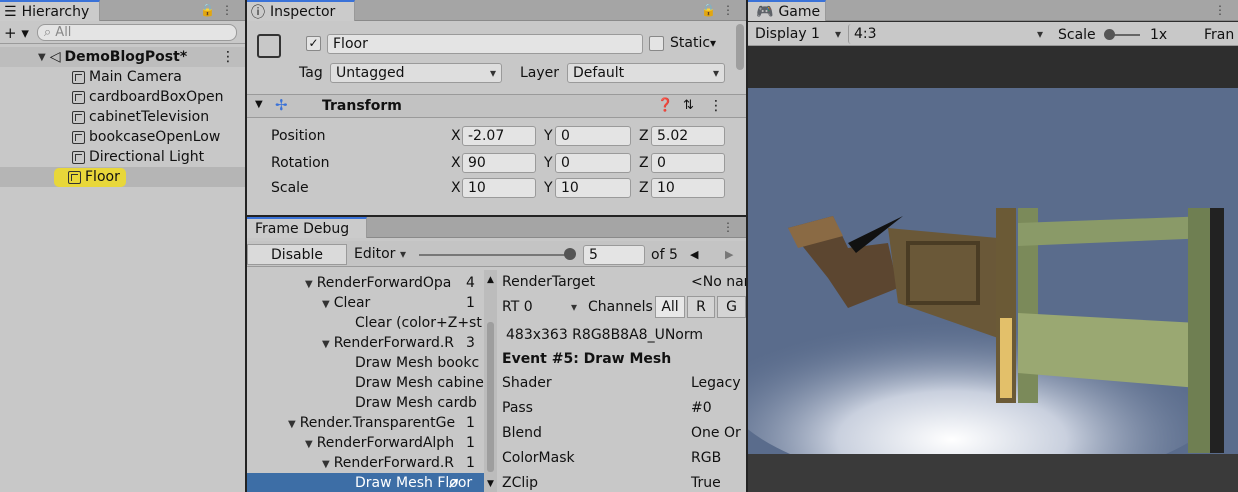  I want to click on event-number-field: 5, so click(614, 255).